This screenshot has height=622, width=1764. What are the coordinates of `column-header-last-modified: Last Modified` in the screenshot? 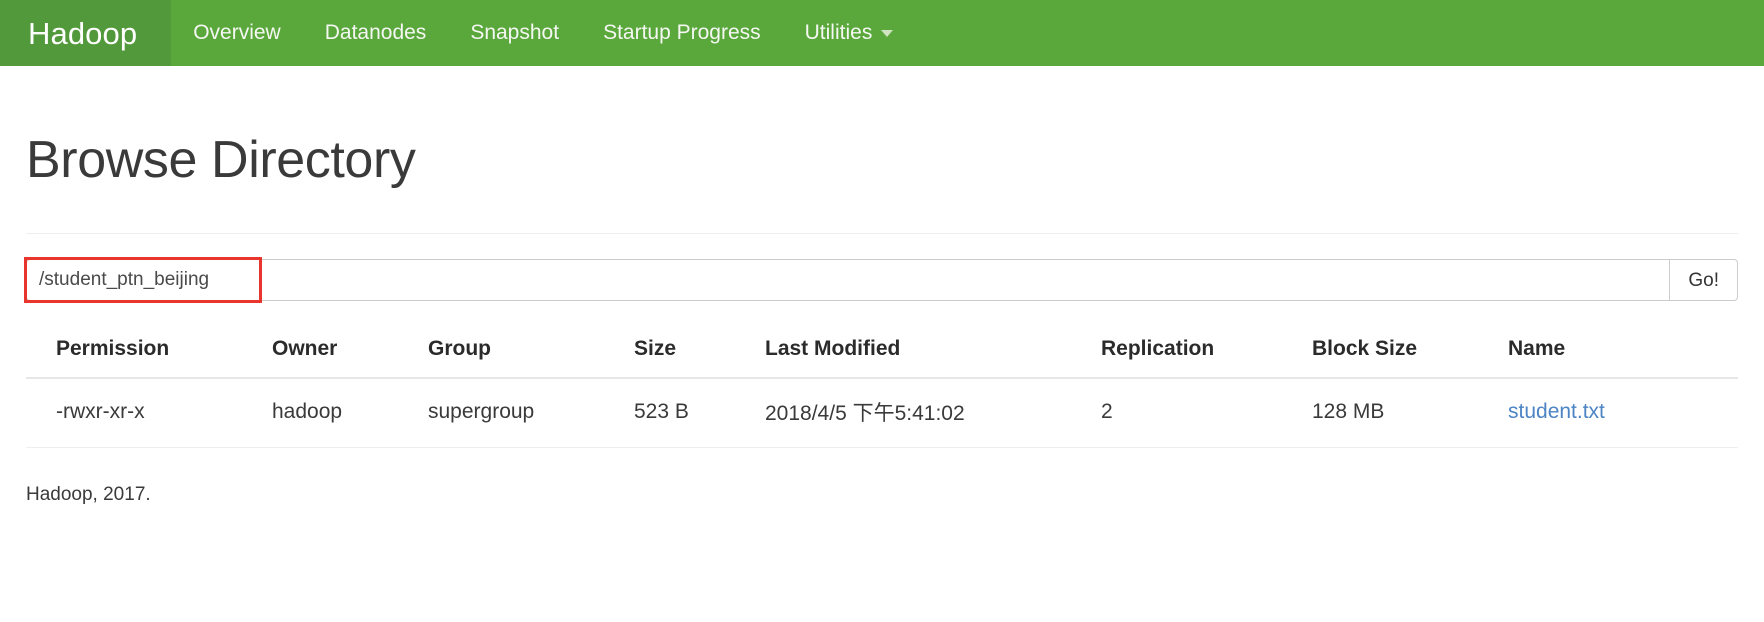 It's located at (925, 353).